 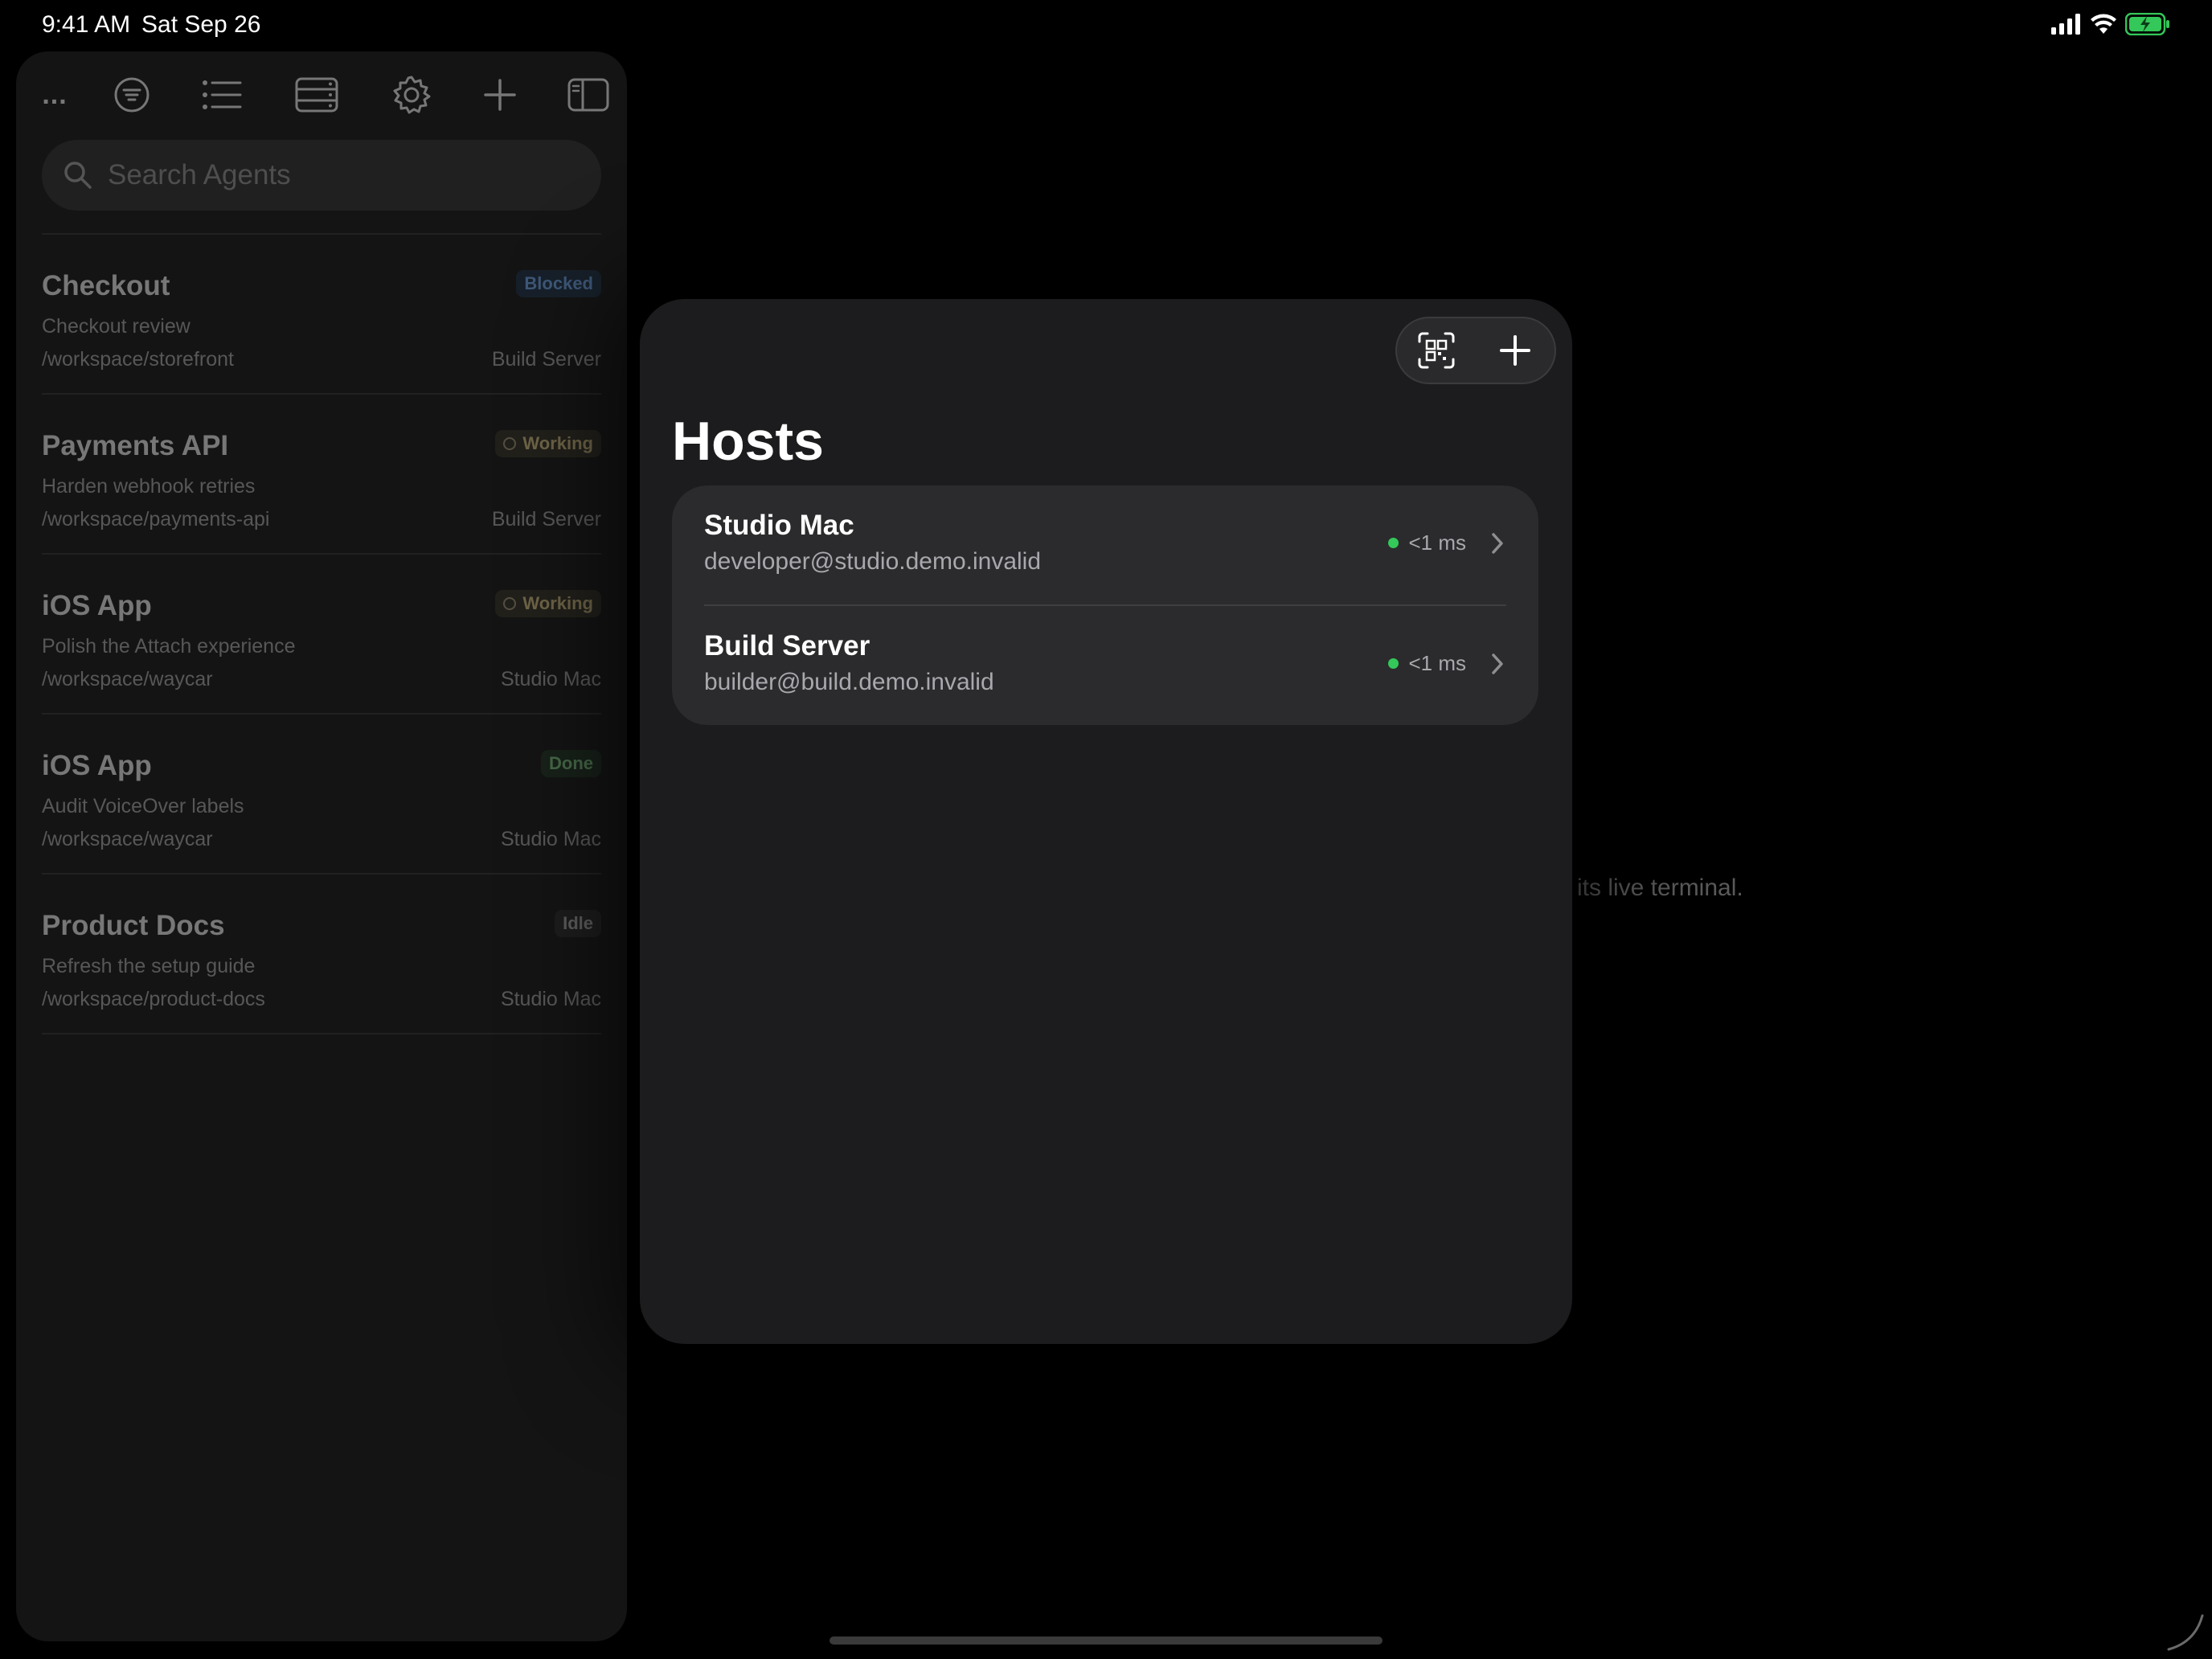 What do you see at coordinates (321, 1033) in the screenshot?
I see `list-divider` at bounding box center [321, 1033].